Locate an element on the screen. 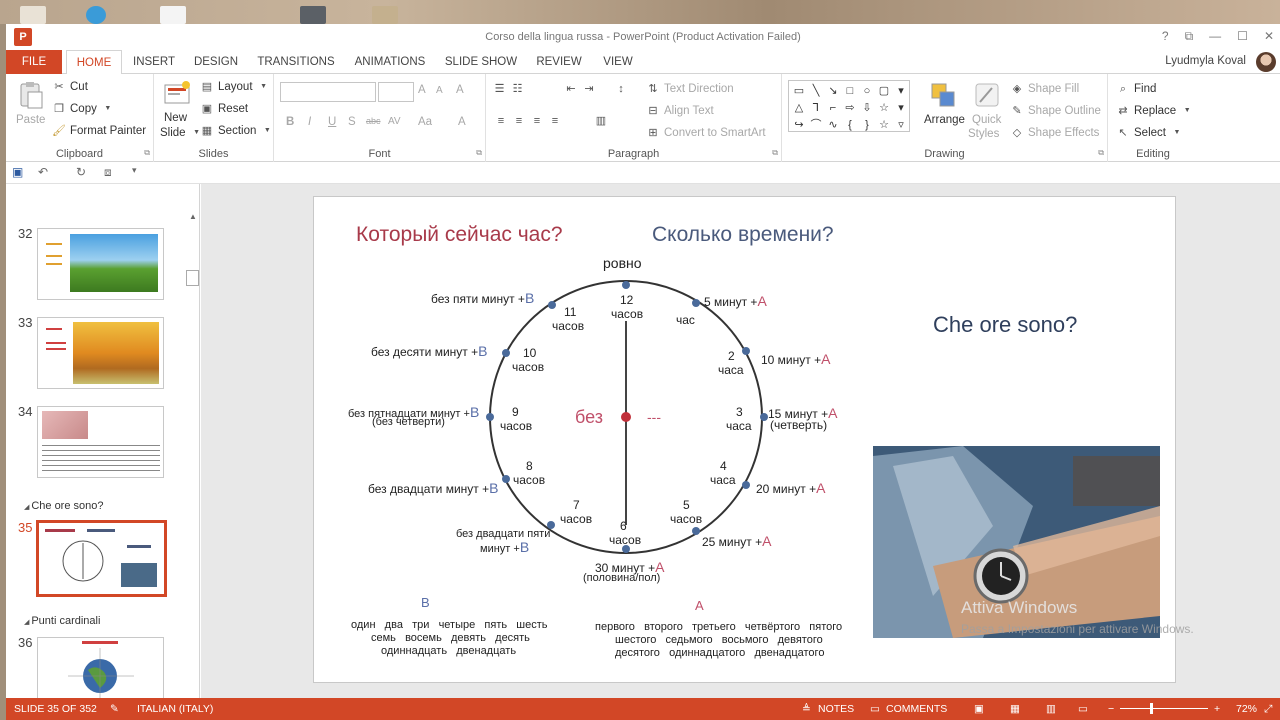 The width and height of the screenshot is (1280, 720). tab-home: HOME is located at coordinates (94, 62).